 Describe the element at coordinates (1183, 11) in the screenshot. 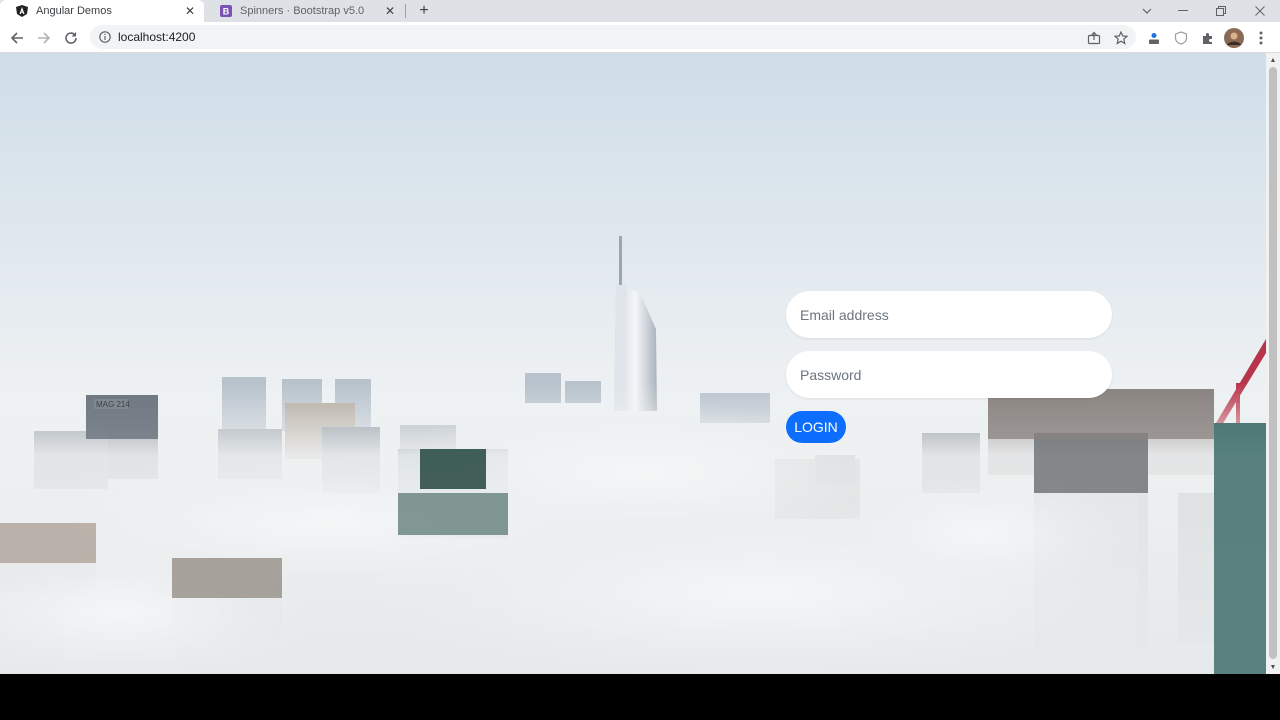

I see `minimize-button` at that location.